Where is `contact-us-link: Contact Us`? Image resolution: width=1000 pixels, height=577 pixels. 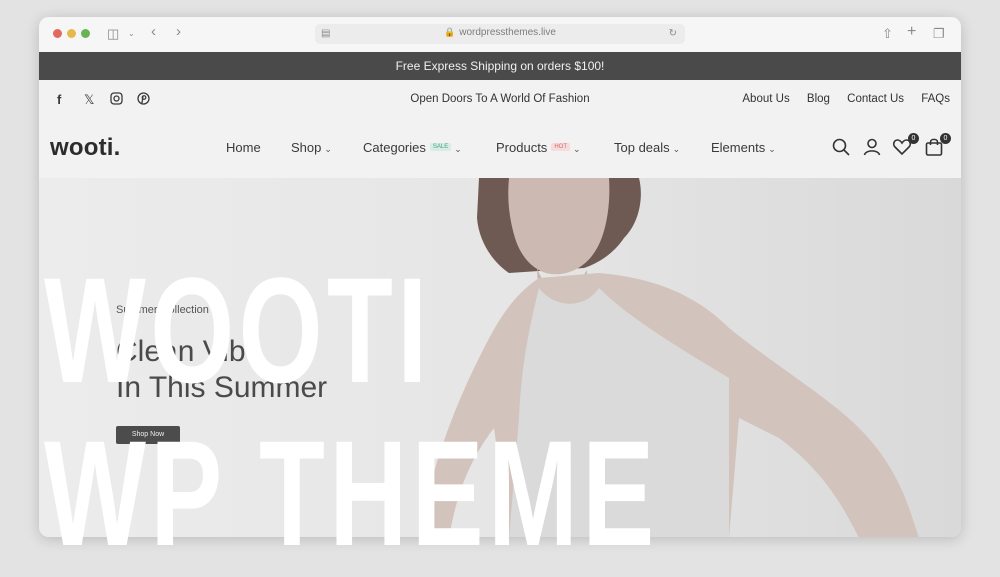
contact-us-link: Contact Us is located at coordinates (875, 99).